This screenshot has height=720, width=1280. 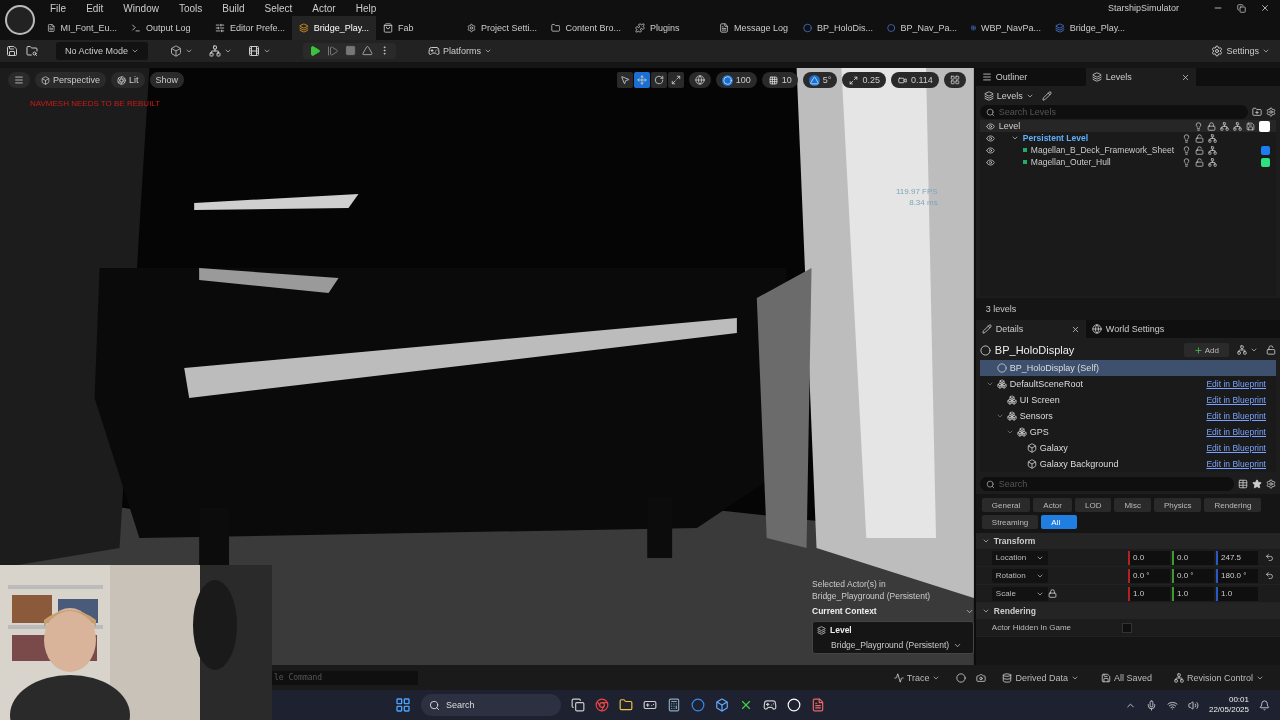 I want to click on level-row: Magellan_Outer_Hull, so click(x=1127, y=162).